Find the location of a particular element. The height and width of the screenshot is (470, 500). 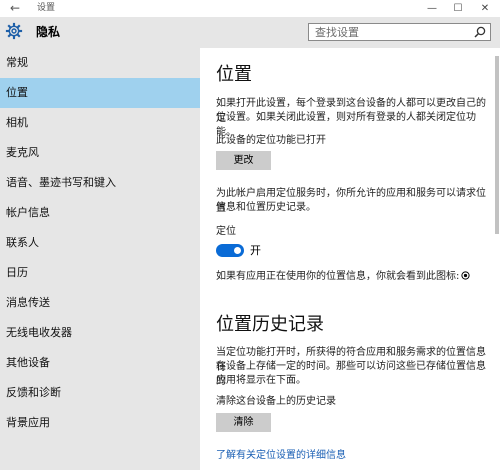

account-description-line-2: 信息和位置历史记录。 is located at coordinates (266, 207).